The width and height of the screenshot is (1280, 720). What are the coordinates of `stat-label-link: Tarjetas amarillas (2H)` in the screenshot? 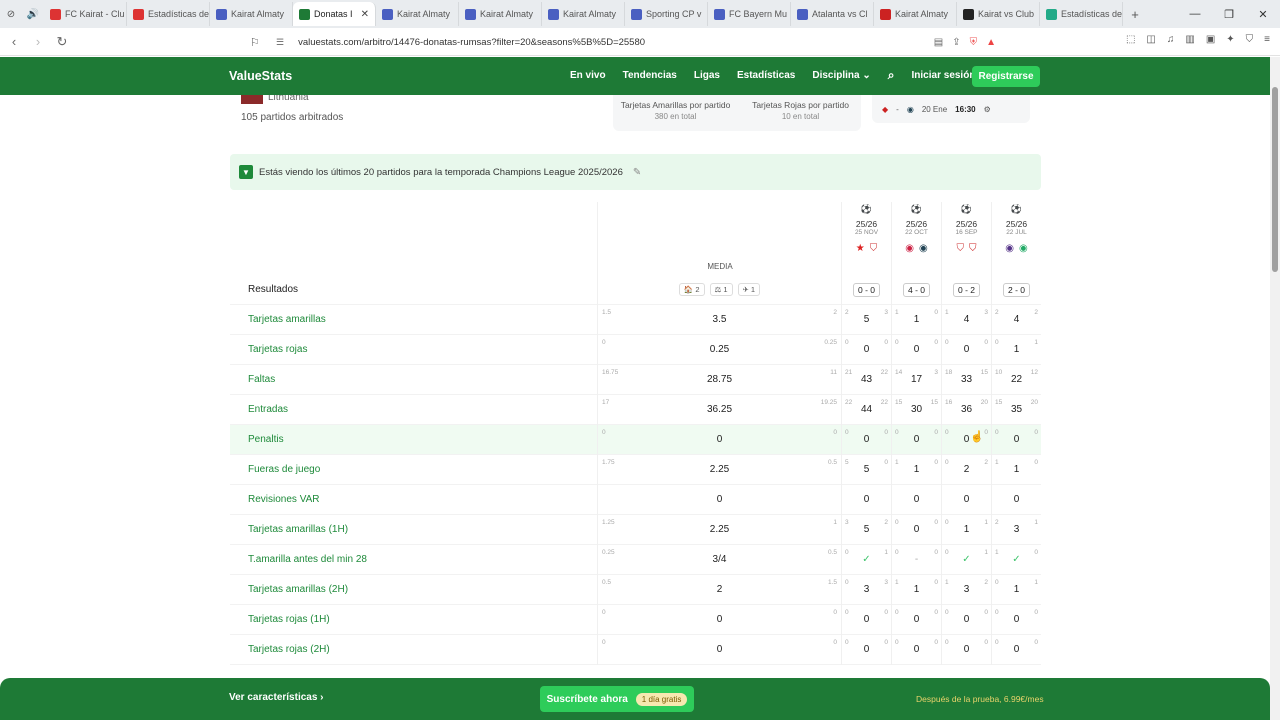 It's located at (413, 590).